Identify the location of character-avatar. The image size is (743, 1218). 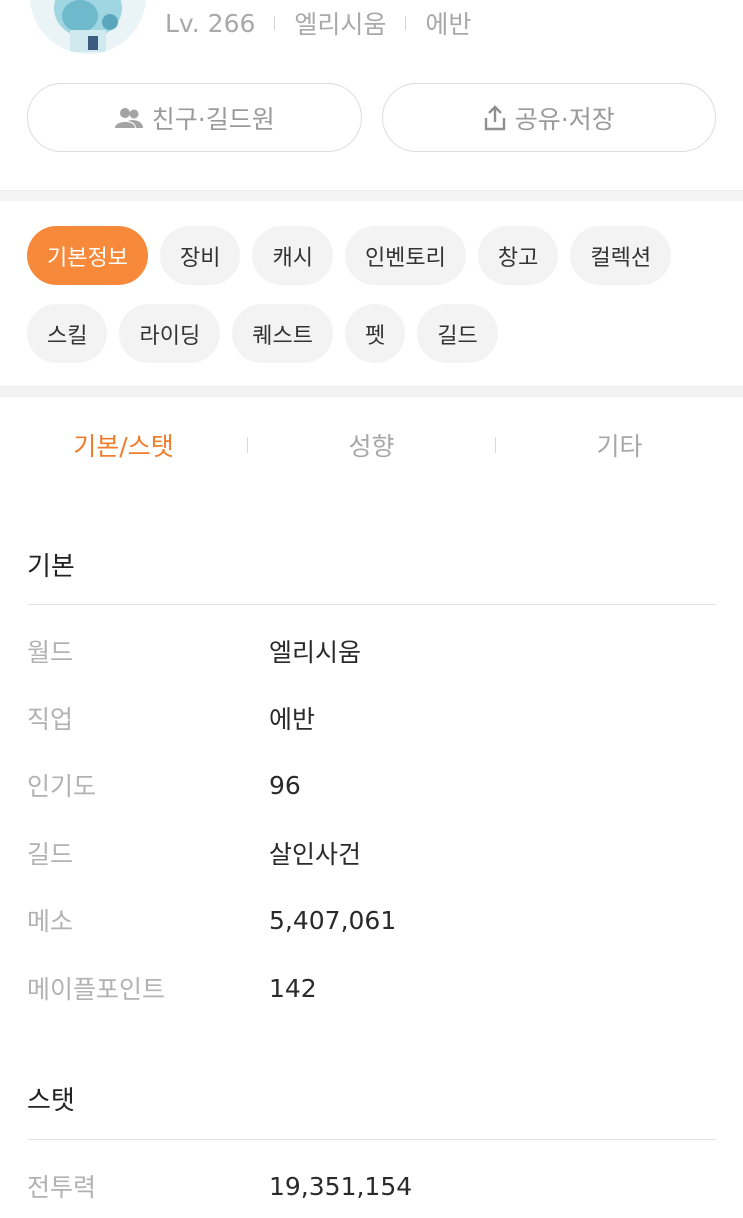
(88, 27).